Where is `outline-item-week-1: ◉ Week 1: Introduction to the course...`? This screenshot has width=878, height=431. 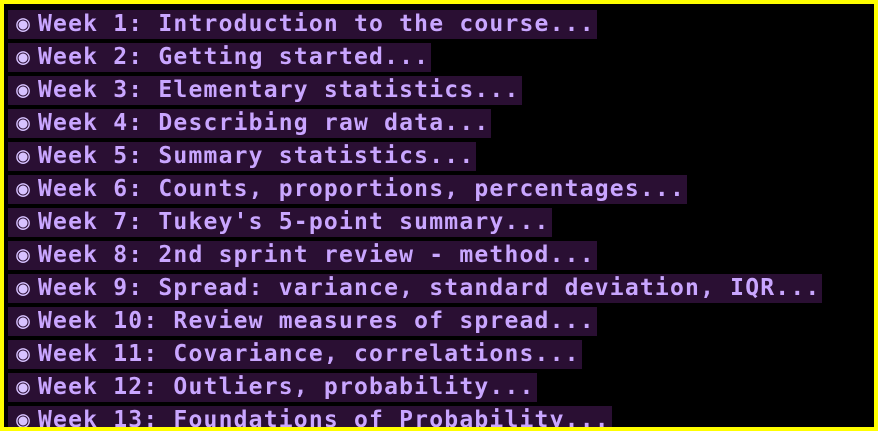
outline-item-week-1: ◉ Week 1: Introduction to the course... is located at coordinates (415, 24).